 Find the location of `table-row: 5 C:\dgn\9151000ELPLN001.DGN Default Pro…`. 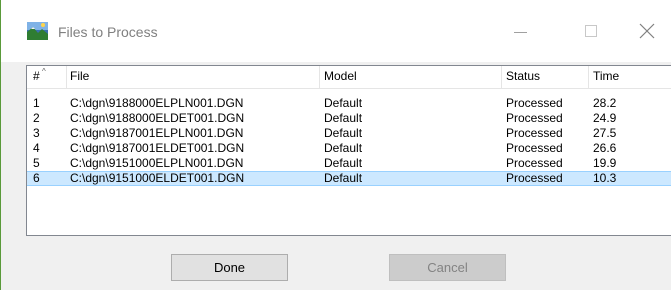

table-row: 5 C:\dgn\9151000ELPLN001.DGN Default Pro… is located at coordinates (349, 163).